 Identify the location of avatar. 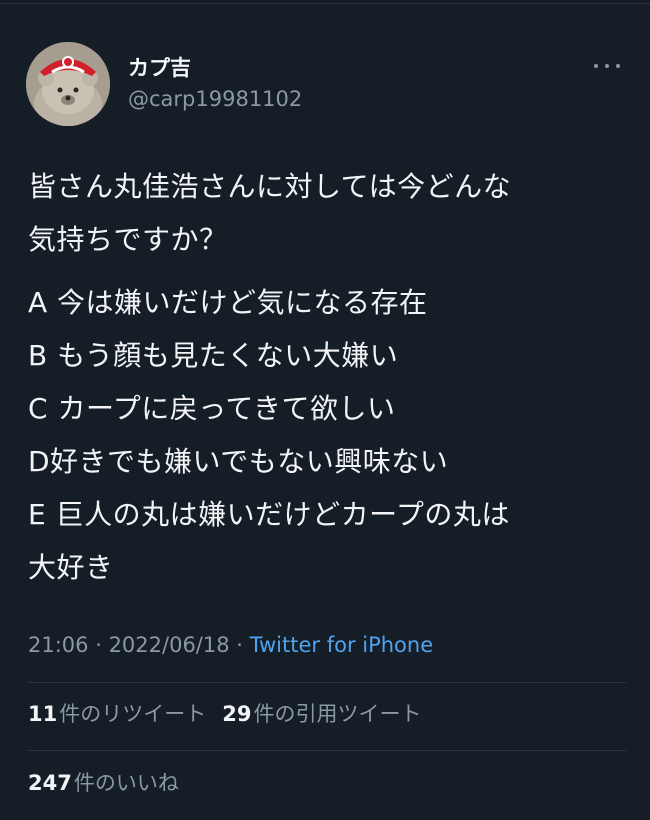
(68, 84).